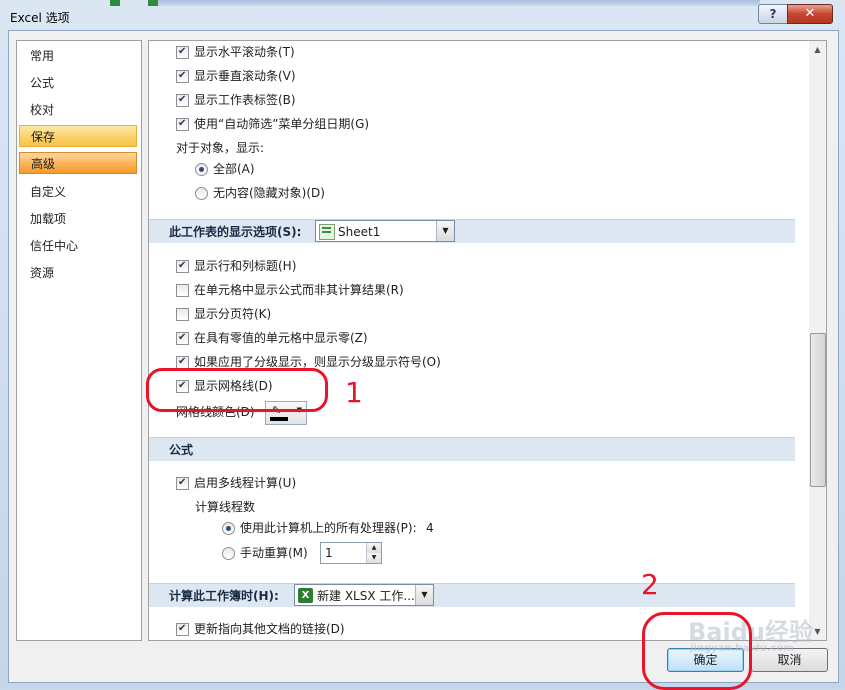 This screenshot has height=690, width=845. Describe the element at coordinates (817, 49) in the screenshot. I see `scroll-up-icon: ▲` at that location.